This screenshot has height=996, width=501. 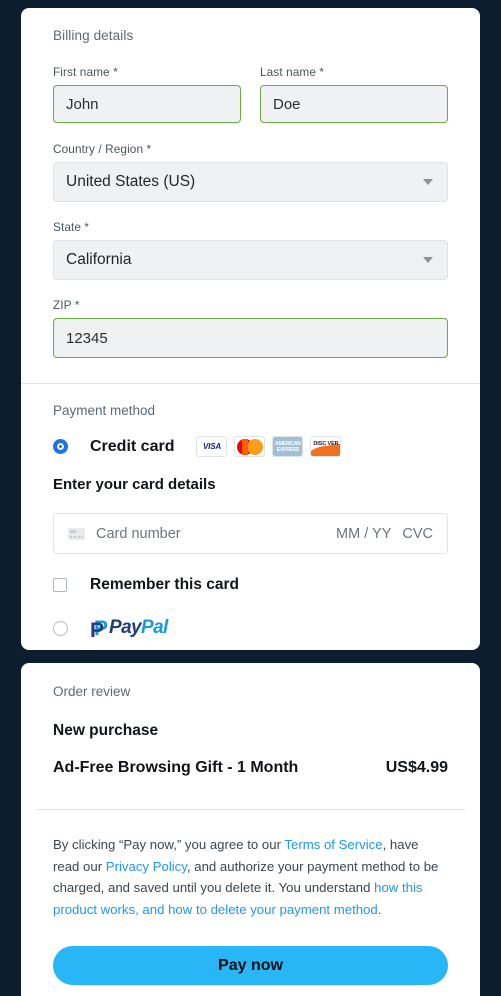 I want to click on visa-logo: VISA, so click(x=212, y=446).